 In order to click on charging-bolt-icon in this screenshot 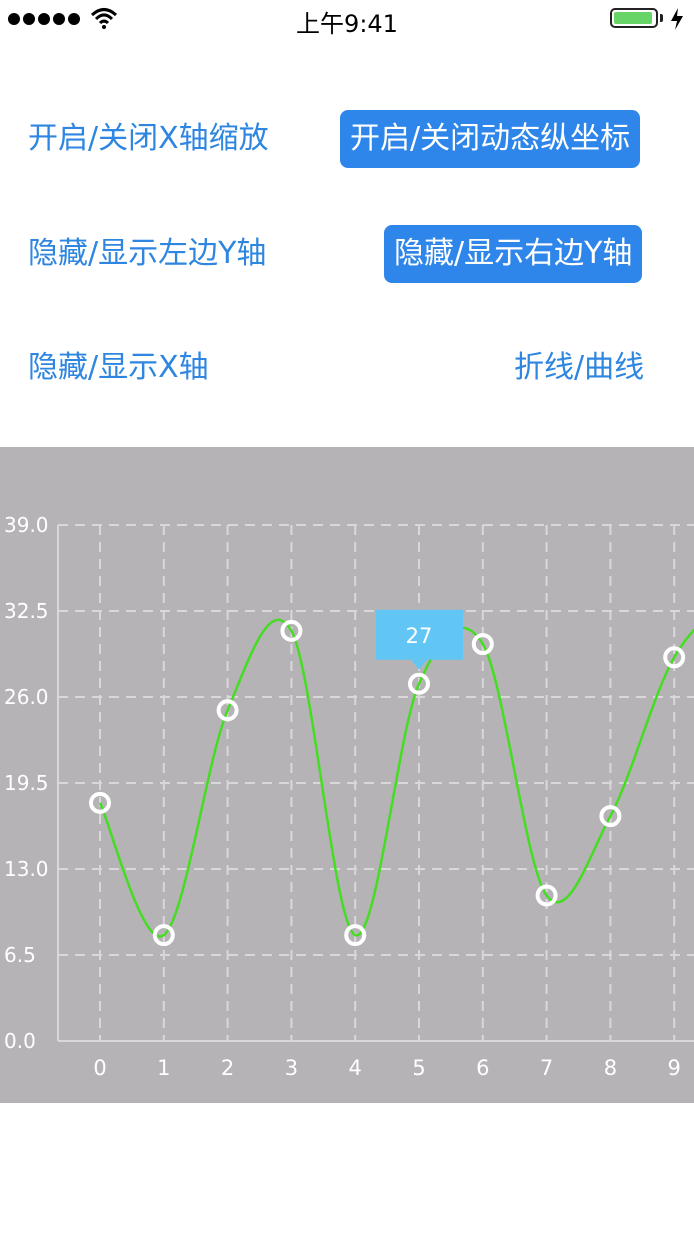, I will do `click(677, 19)`.